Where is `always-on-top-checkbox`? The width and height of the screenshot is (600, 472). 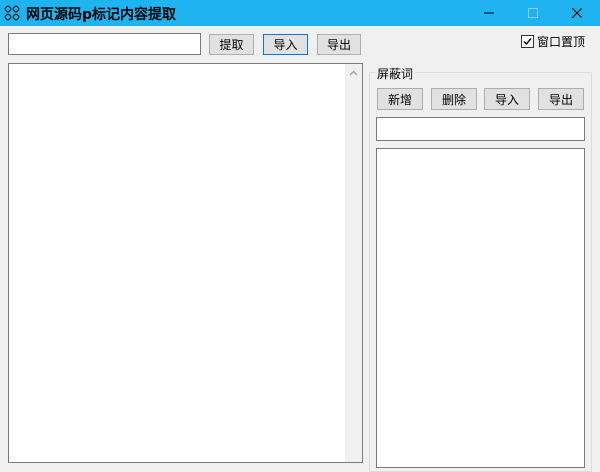
always-on-top-checkbox is located at coordinates (527, 41).